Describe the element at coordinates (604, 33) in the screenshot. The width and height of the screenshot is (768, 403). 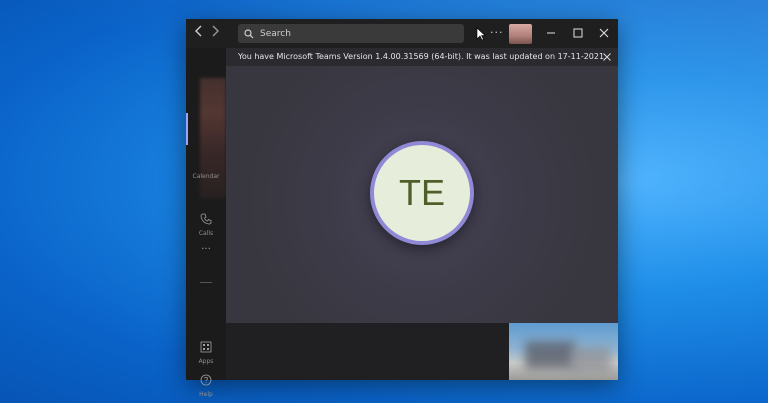
I see `close-window-icon` at that location.